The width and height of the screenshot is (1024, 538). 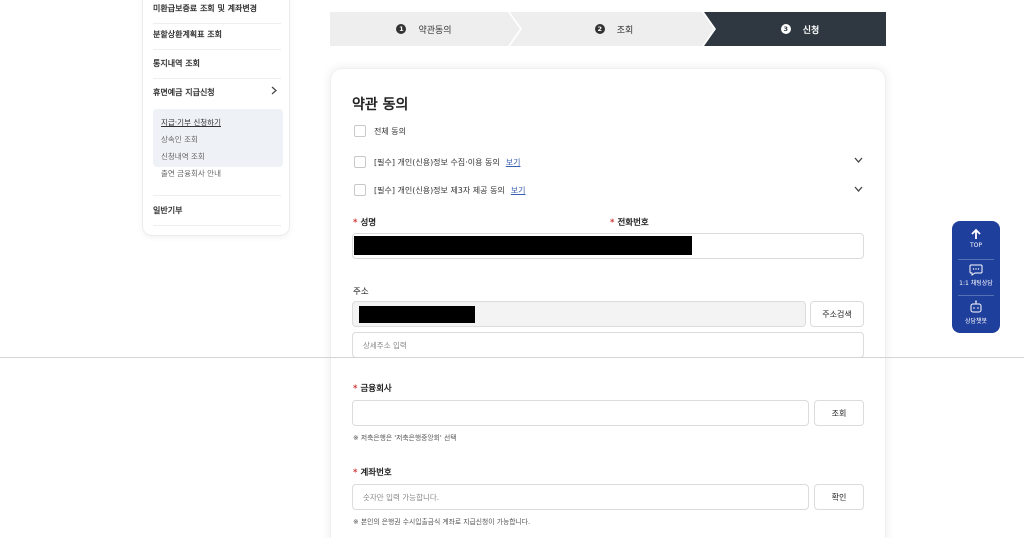 What do you see at coordinates (168, 210) in the screenshot?
I see `sidebar-item-label: 일반기부` at bounding box center [168, 210].